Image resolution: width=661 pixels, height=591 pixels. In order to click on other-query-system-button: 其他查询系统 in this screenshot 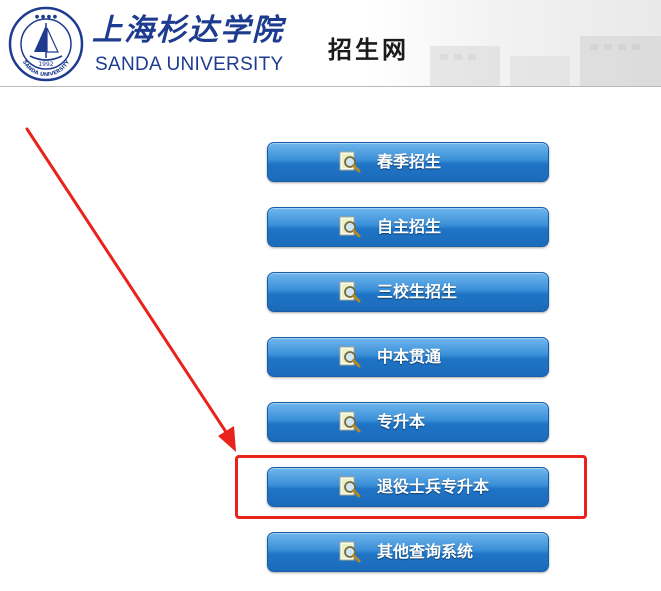, I will do `click(408, 552)`.